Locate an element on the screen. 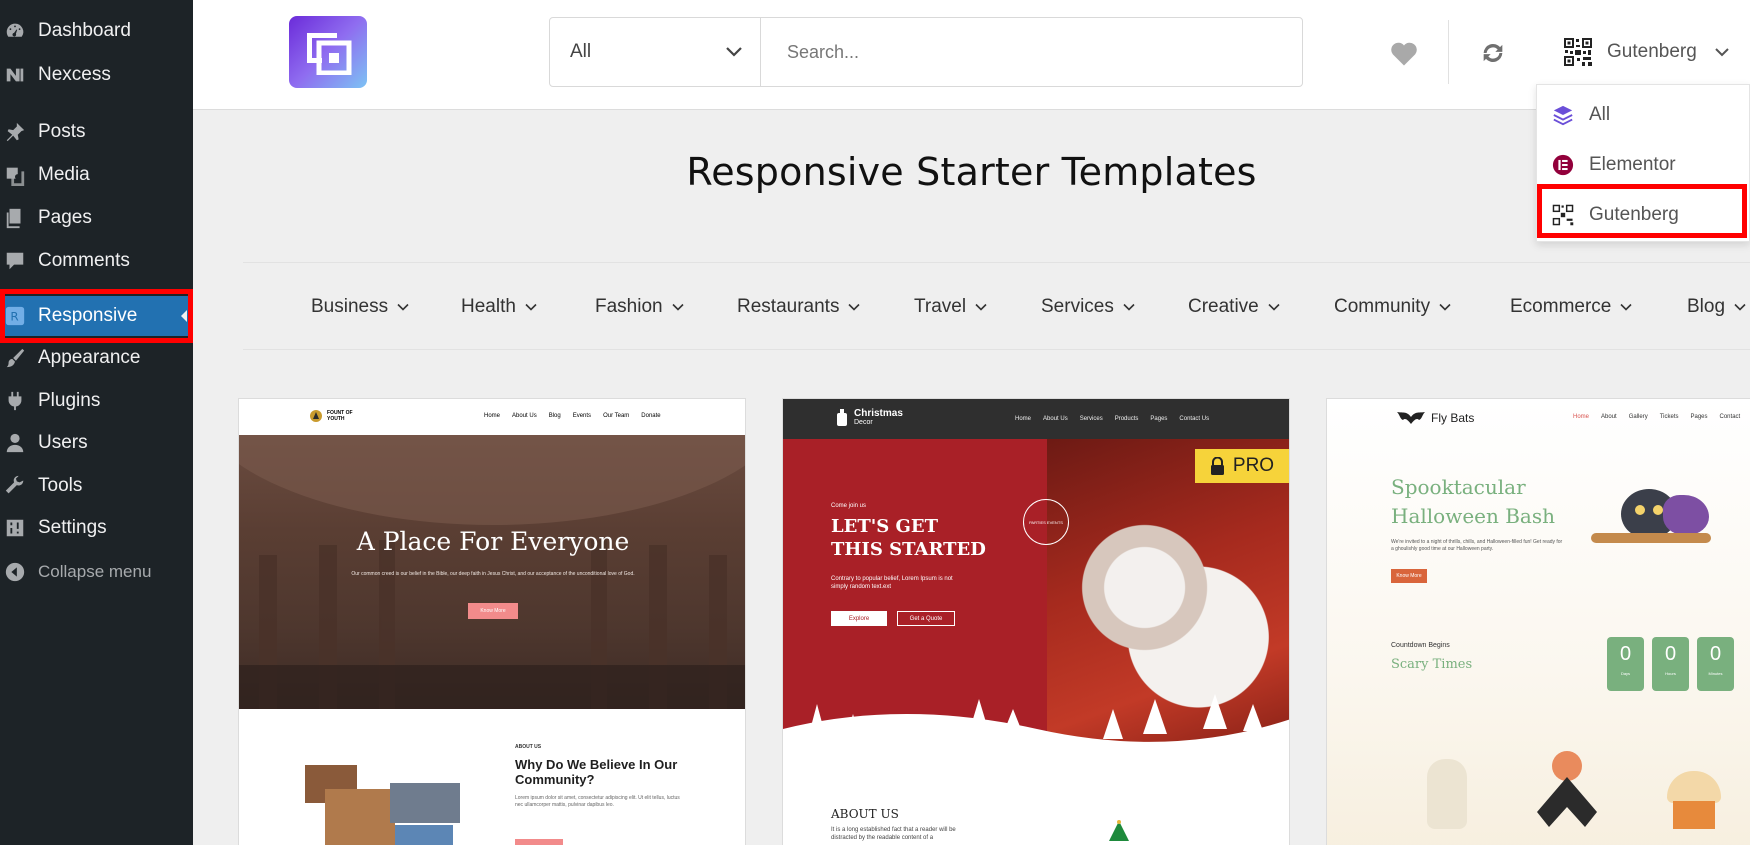 The image size is (1750, 850). search-input is located at coordinates (1031, 52).